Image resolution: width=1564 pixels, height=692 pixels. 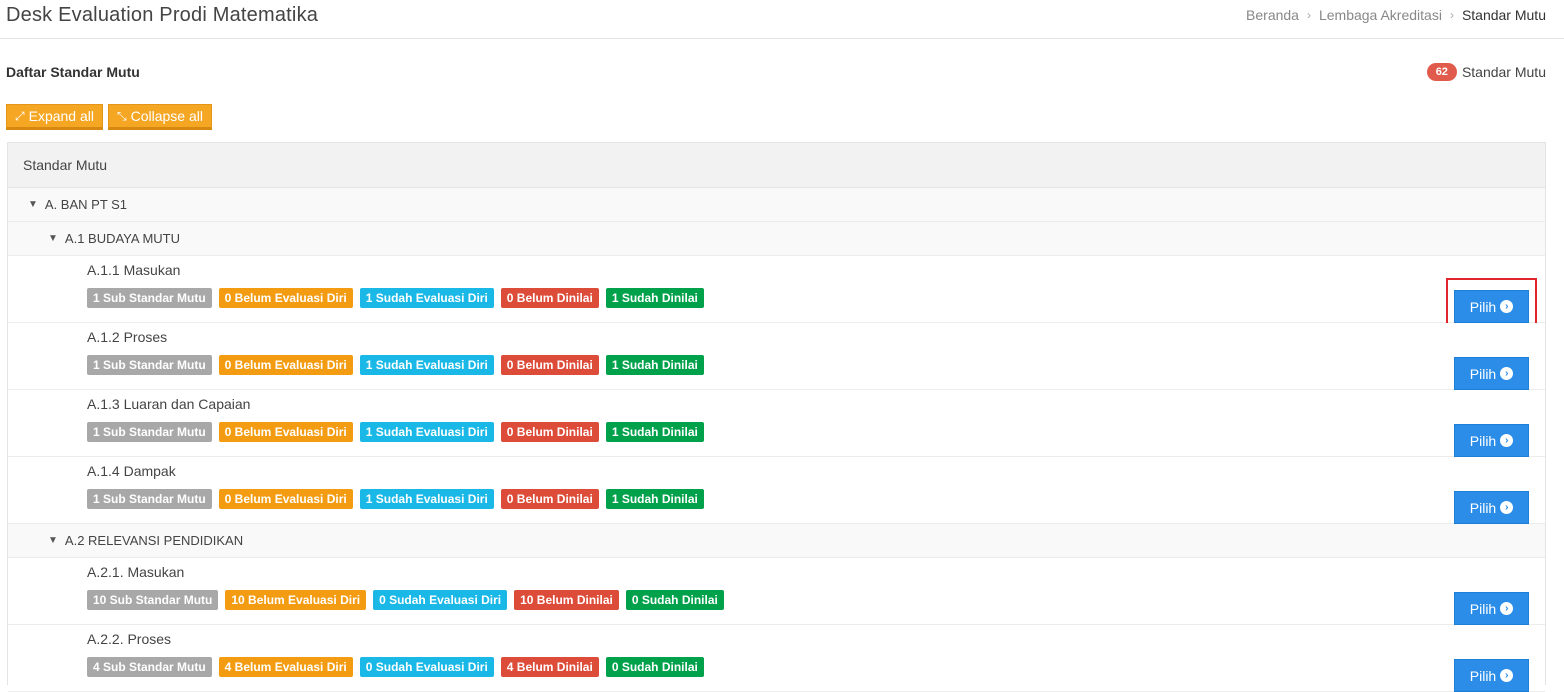 I want to click on tree-node-root: ▼ A. BAN PT S1, so click(x=776, y=205).